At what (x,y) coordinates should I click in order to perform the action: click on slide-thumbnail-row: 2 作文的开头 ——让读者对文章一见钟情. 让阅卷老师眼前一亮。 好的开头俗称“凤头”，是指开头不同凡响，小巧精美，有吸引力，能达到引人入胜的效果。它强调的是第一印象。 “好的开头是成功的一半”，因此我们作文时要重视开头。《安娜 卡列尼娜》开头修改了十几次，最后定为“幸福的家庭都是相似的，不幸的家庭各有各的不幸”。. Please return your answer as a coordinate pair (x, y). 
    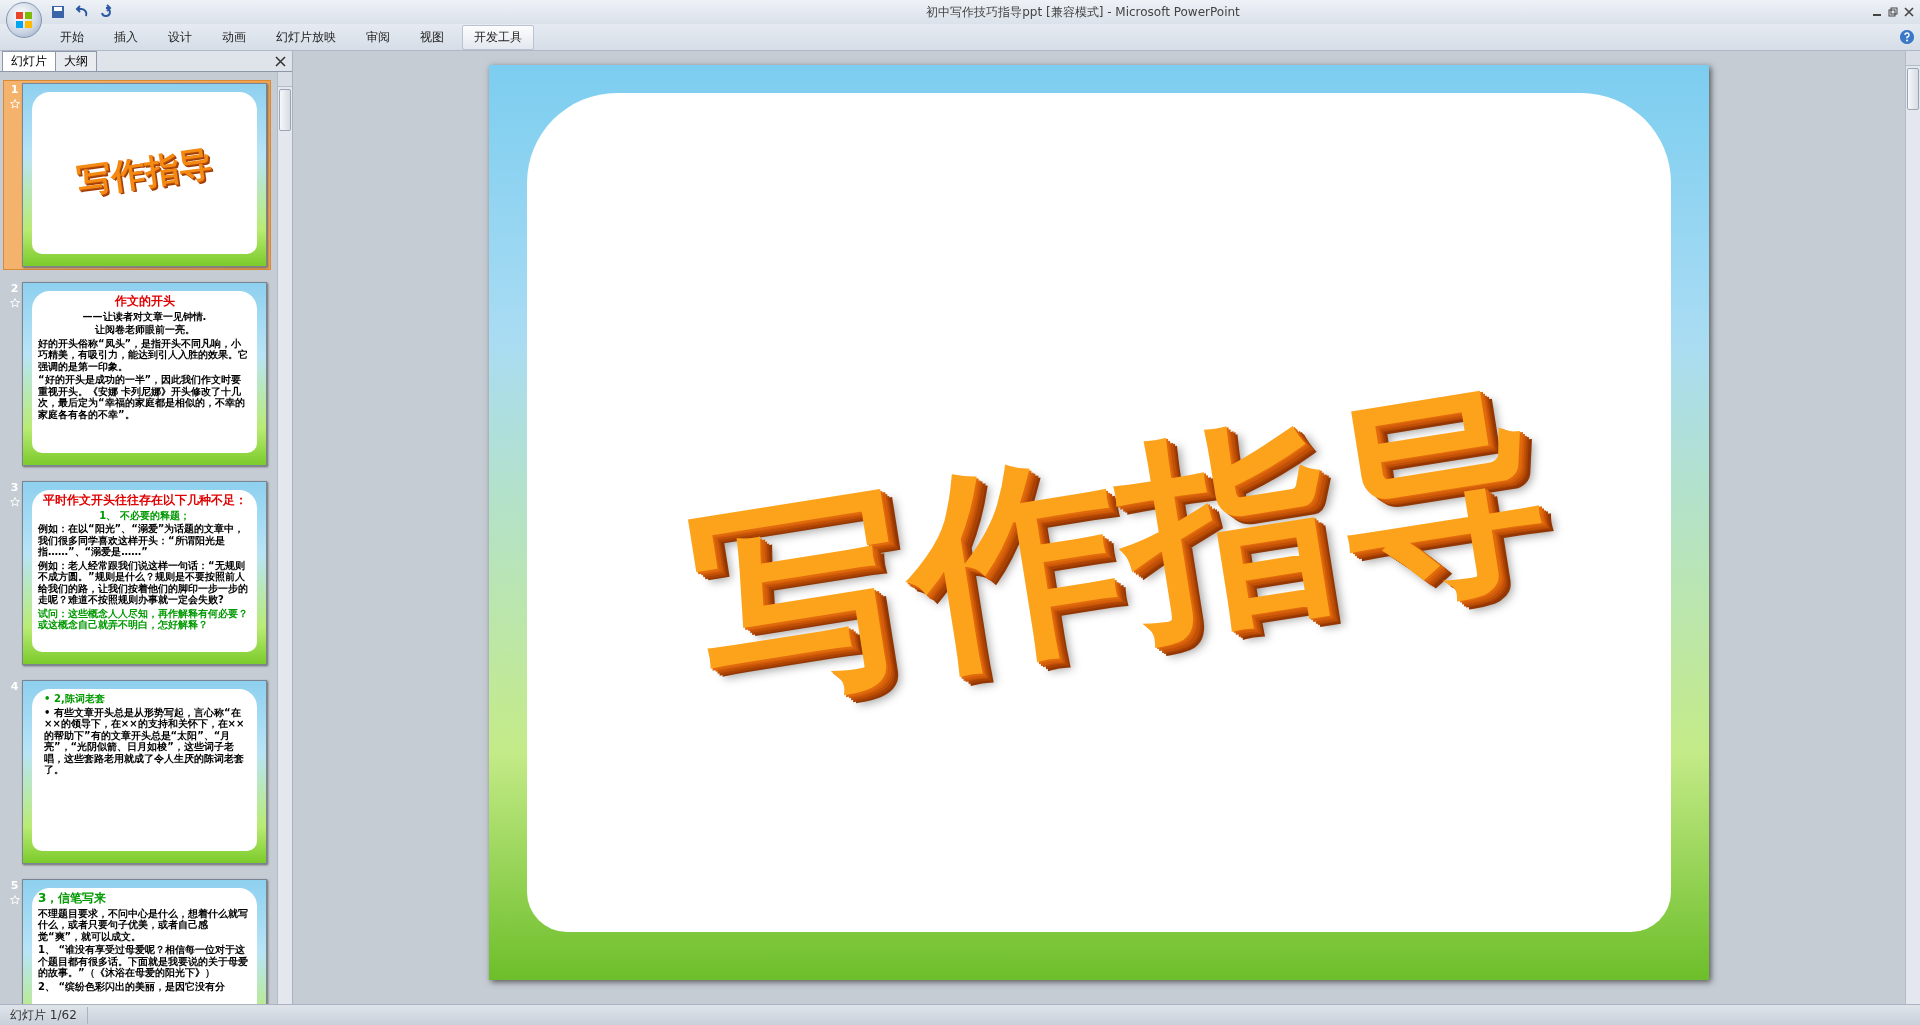
    Looking at the image, I should click on (137, 374).